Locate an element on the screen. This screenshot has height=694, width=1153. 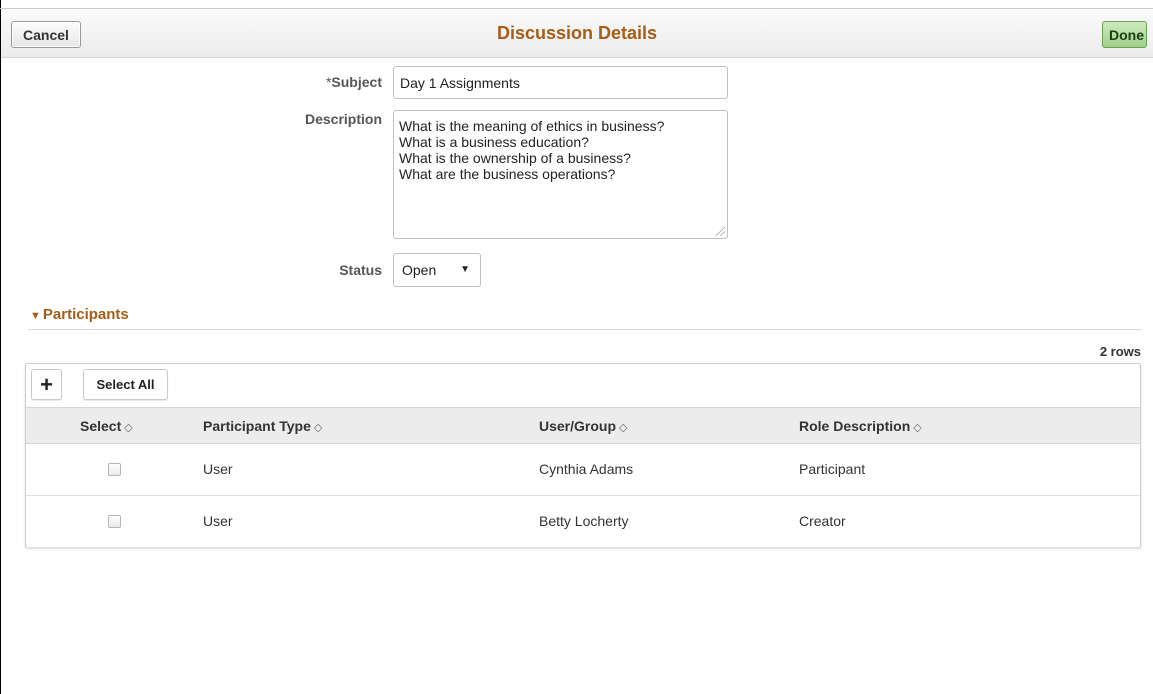
row-count: 2 rows is located at coordinates (1120, 351).